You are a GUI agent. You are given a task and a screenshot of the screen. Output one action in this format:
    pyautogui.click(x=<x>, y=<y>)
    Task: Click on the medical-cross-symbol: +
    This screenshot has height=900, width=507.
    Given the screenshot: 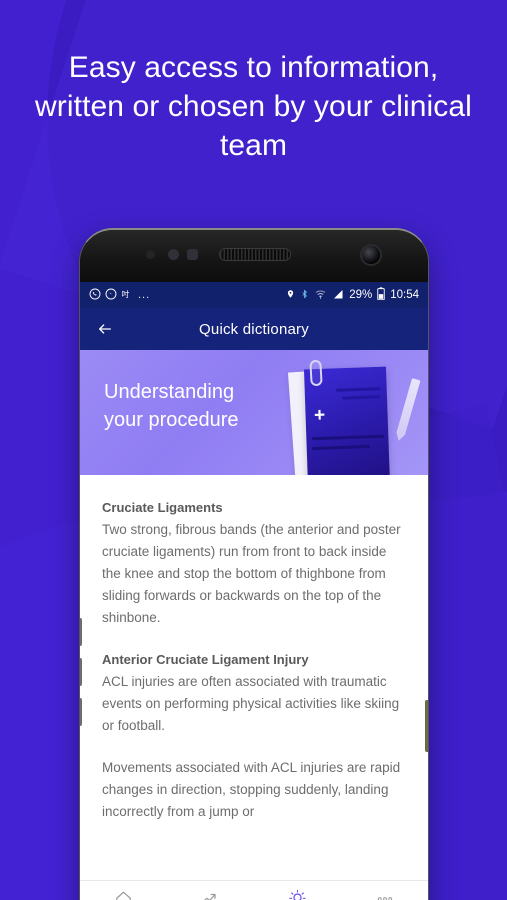 What is the action you would take?
    pyautogui.click(x=319, y=415)
    